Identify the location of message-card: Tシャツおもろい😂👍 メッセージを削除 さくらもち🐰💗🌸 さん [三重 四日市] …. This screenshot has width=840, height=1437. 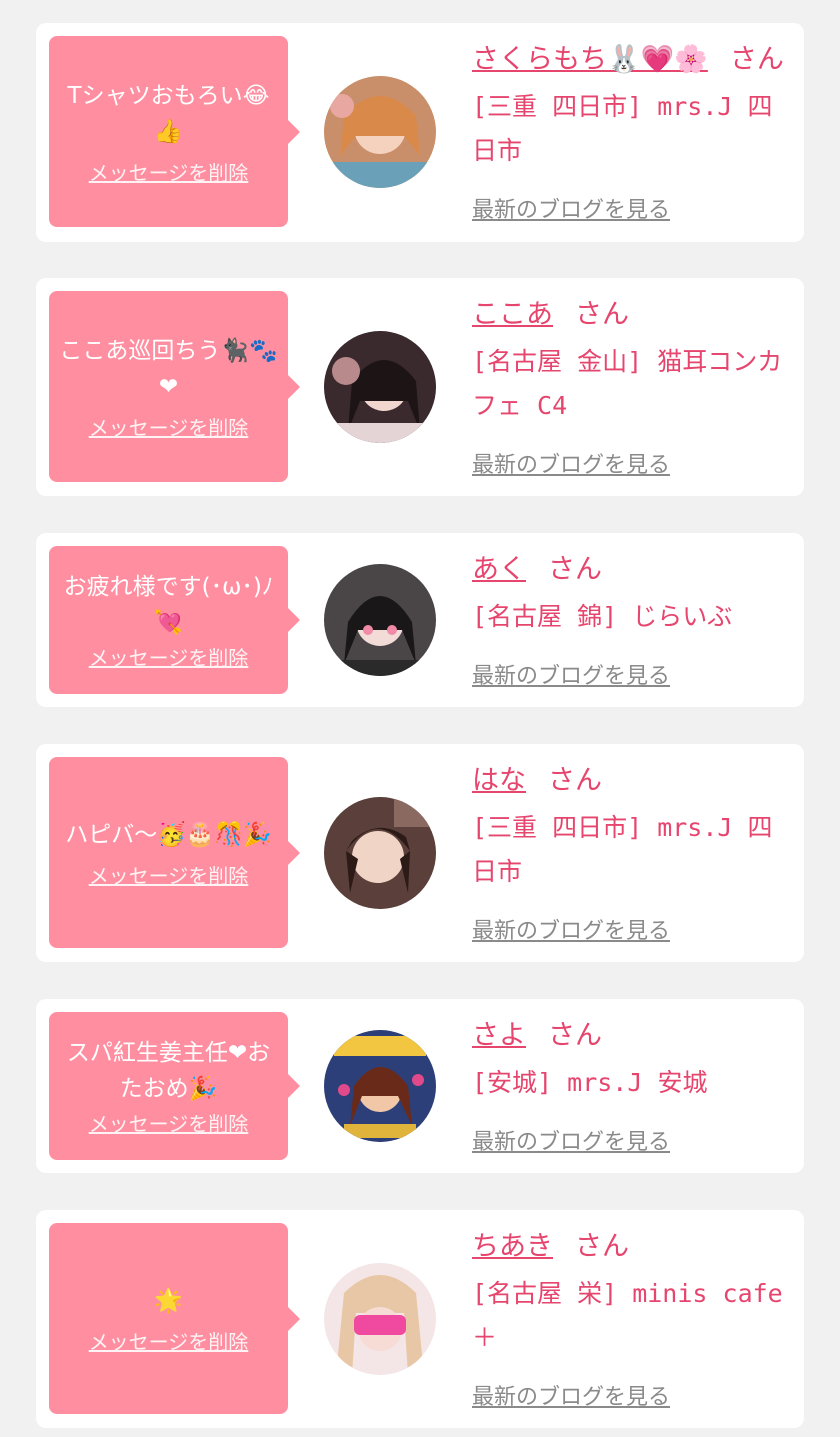
(420, 132).